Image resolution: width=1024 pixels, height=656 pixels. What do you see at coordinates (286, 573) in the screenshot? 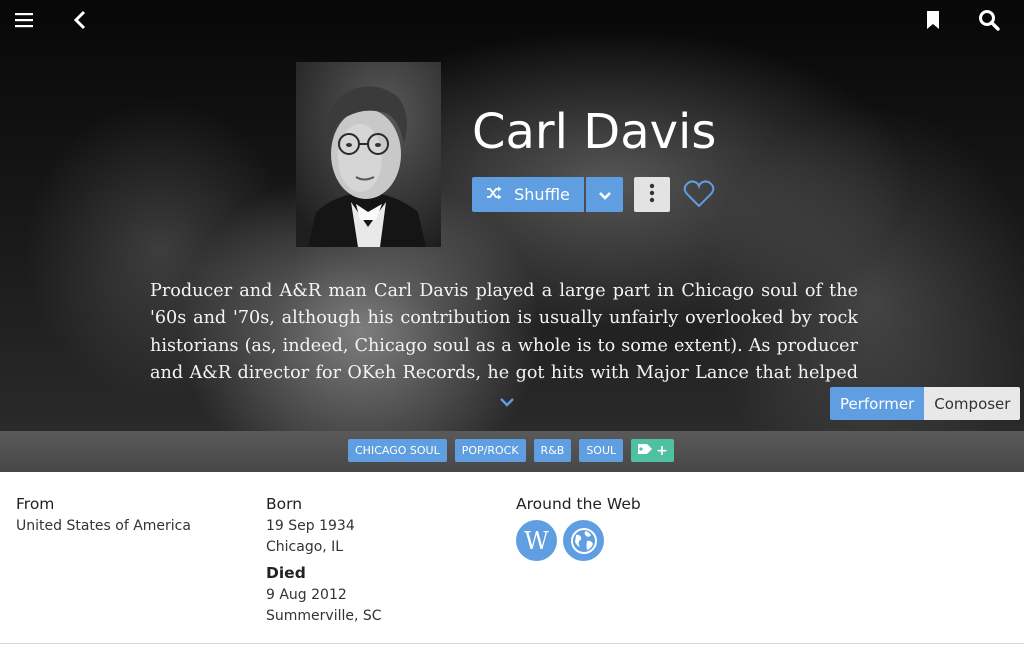
I see `died-label: Died` at bounding box center [286, 573].